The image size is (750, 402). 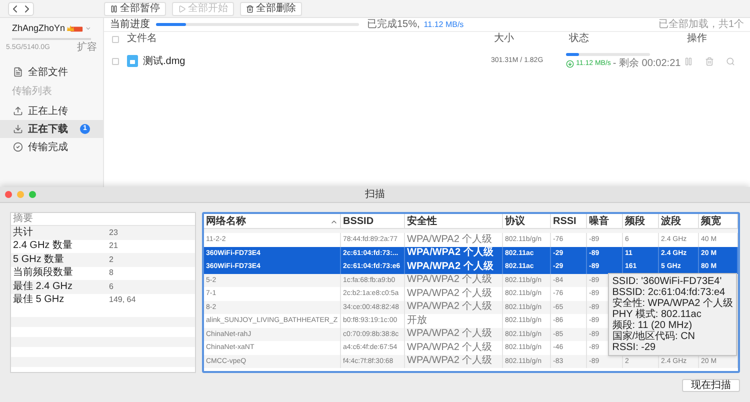 I want to click on column-header: RSSI, so click(x=569, y=221).